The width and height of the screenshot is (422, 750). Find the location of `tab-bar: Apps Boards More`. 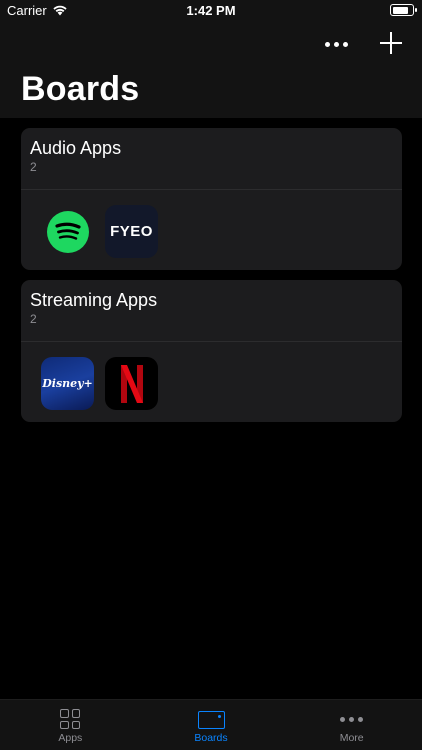

tab-bar: Apps Boards More is located at coordinates (211, 724).